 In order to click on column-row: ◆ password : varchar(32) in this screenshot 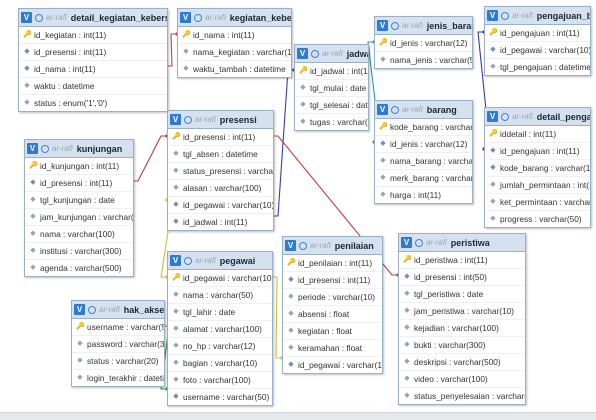, I will do `click(118, 344)`.